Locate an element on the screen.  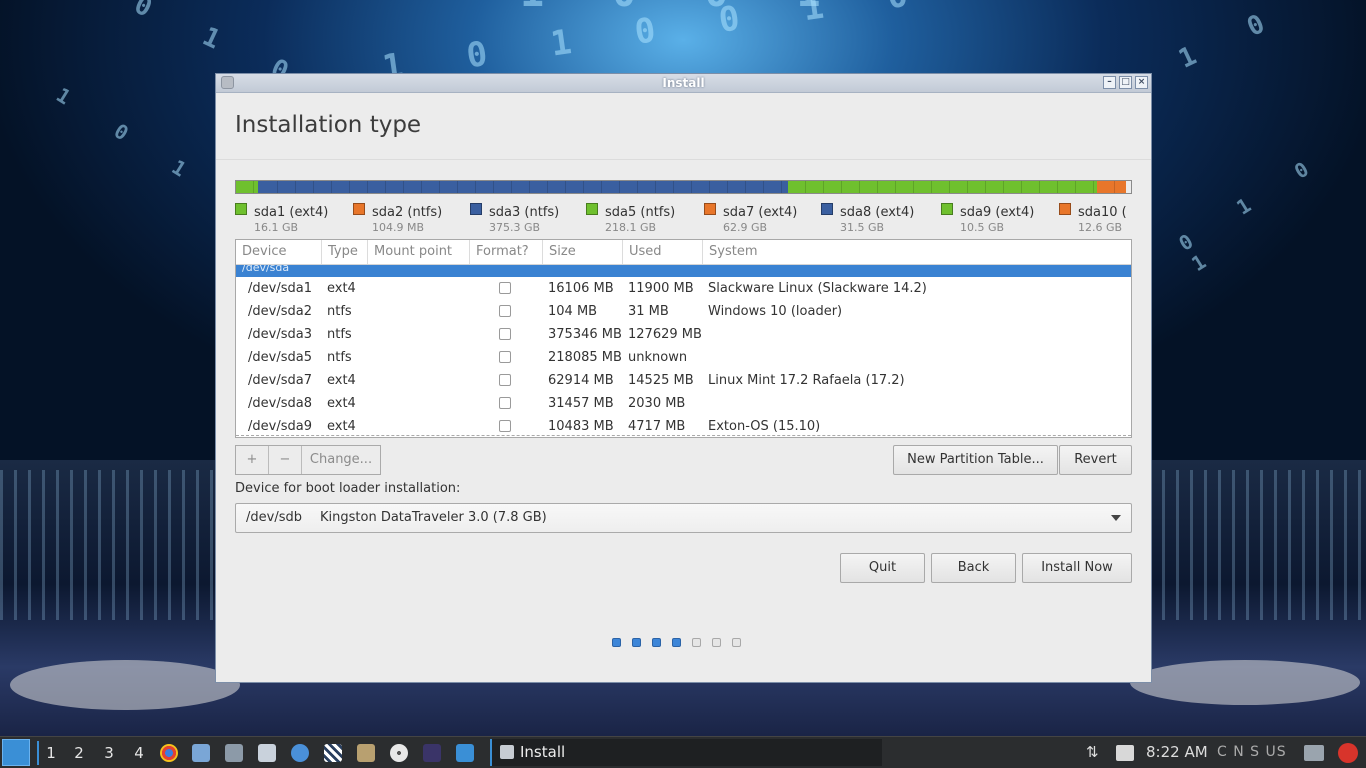
divider is located at coordinates (683, 159).